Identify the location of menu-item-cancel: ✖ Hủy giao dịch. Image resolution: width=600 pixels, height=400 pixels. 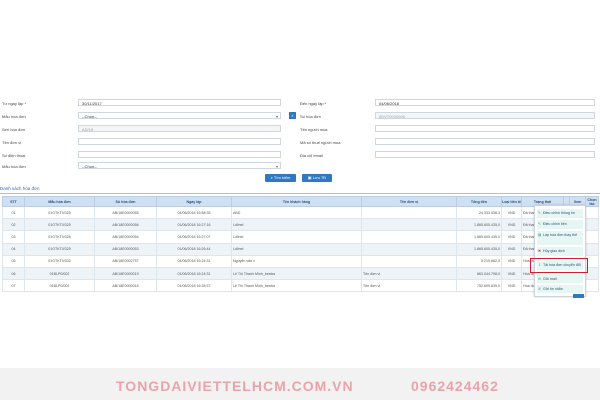
(560, 251).